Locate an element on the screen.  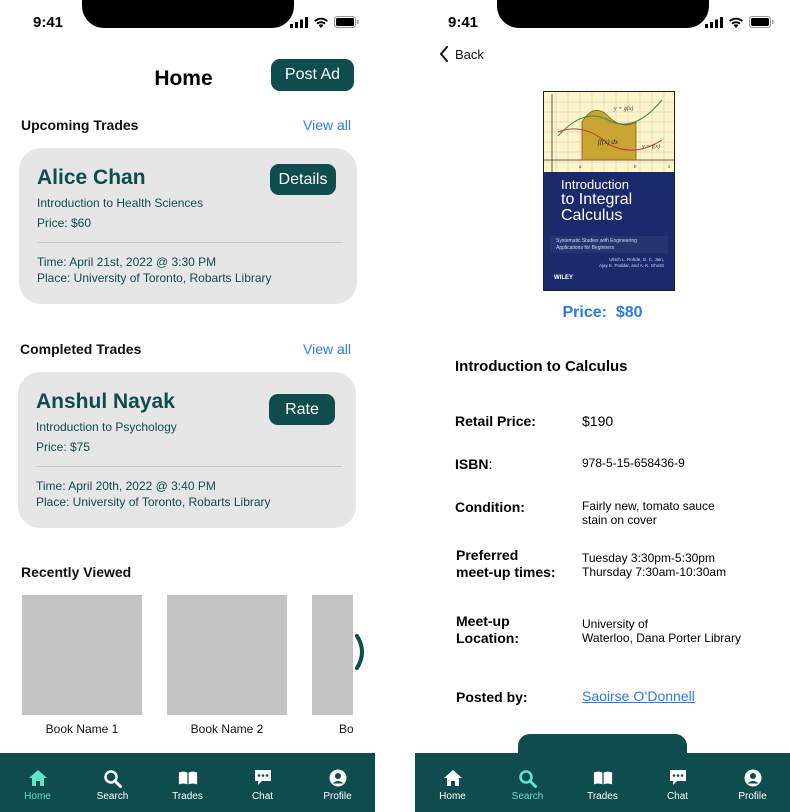
cover-title: Introduction to Integral Calculus is located at coordinates (614, 201).